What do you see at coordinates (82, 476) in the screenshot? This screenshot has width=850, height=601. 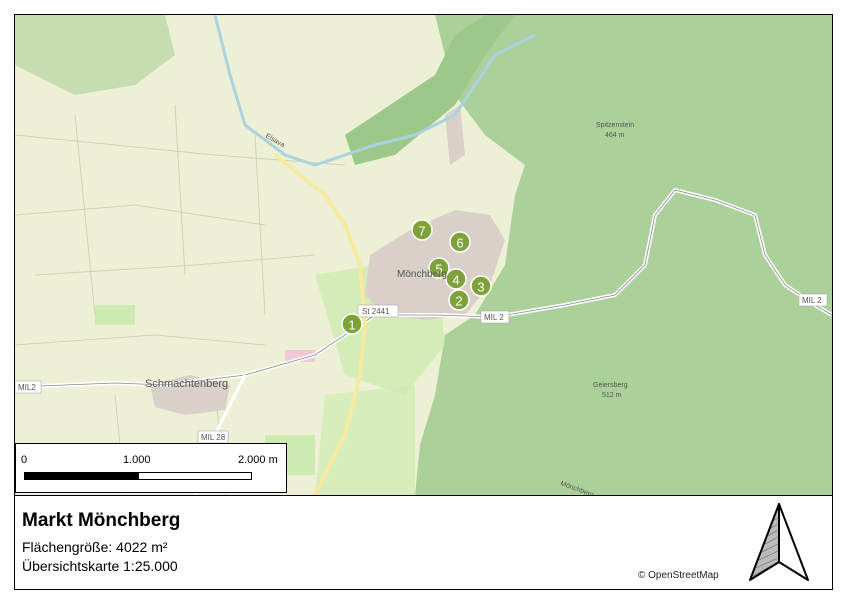 I see `scale-segment-black` at bounding box center [82, 476].